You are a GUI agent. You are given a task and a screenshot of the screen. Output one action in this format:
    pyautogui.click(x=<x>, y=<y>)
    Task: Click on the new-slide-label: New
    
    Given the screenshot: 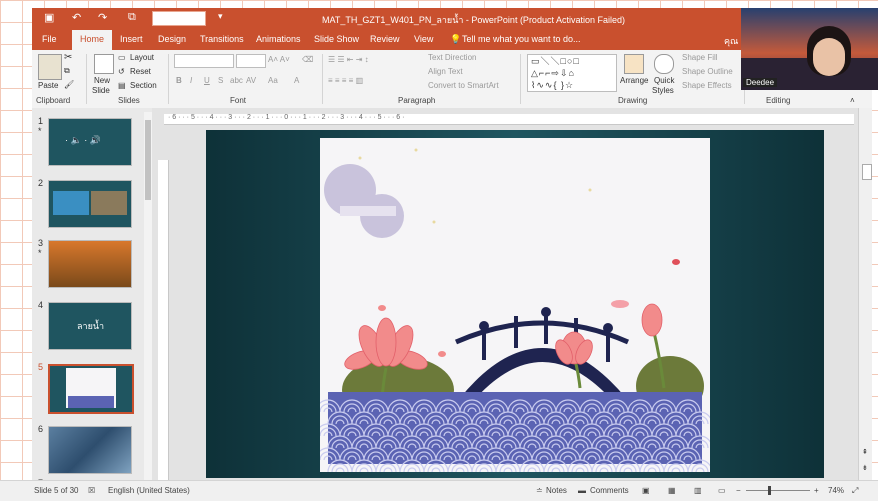 What is the action you would take?
    pyautogui.click(x=102, y=80)
    